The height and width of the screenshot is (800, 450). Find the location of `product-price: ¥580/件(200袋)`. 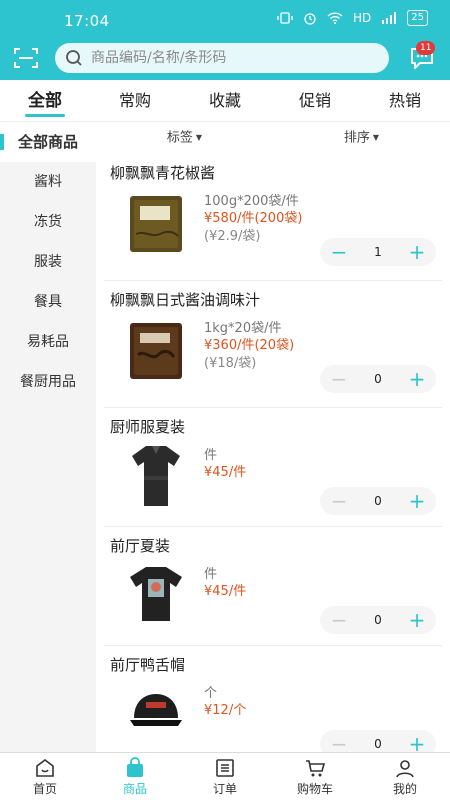

product-price: ¥580/件(200袋) is located at coordinates (253, 218).